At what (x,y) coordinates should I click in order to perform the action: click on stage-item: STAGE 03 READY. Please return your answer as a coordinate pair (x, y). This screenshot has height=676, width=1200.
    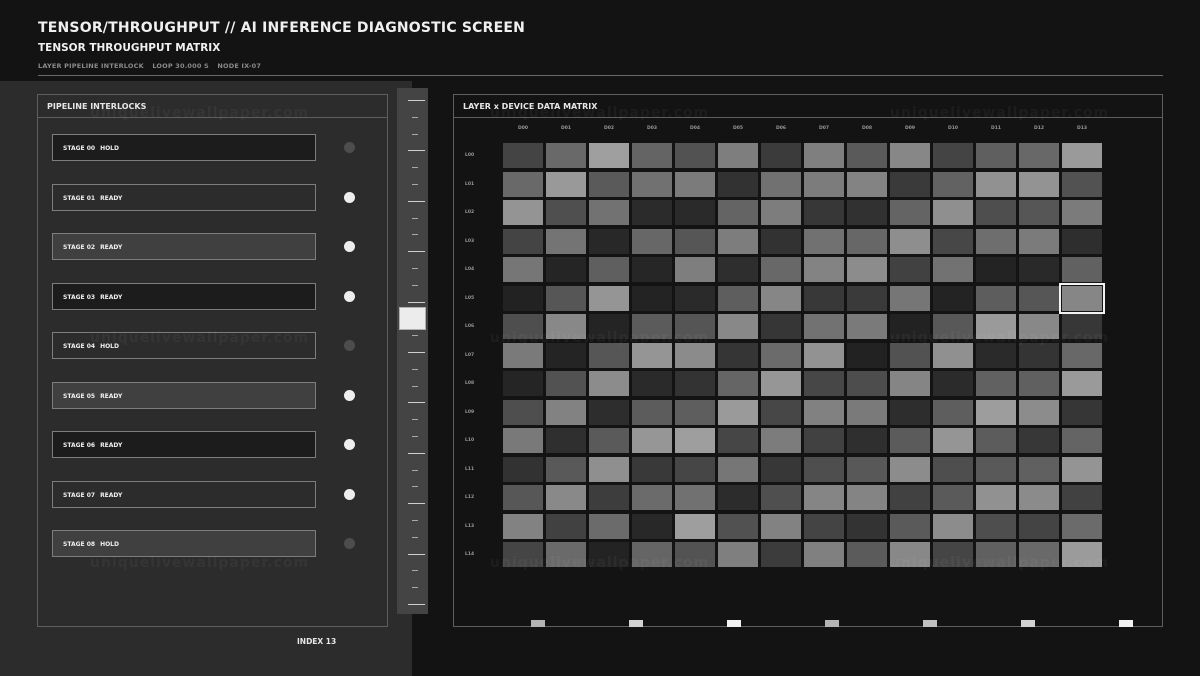
    Looking at the image, I should click on (184, 296).